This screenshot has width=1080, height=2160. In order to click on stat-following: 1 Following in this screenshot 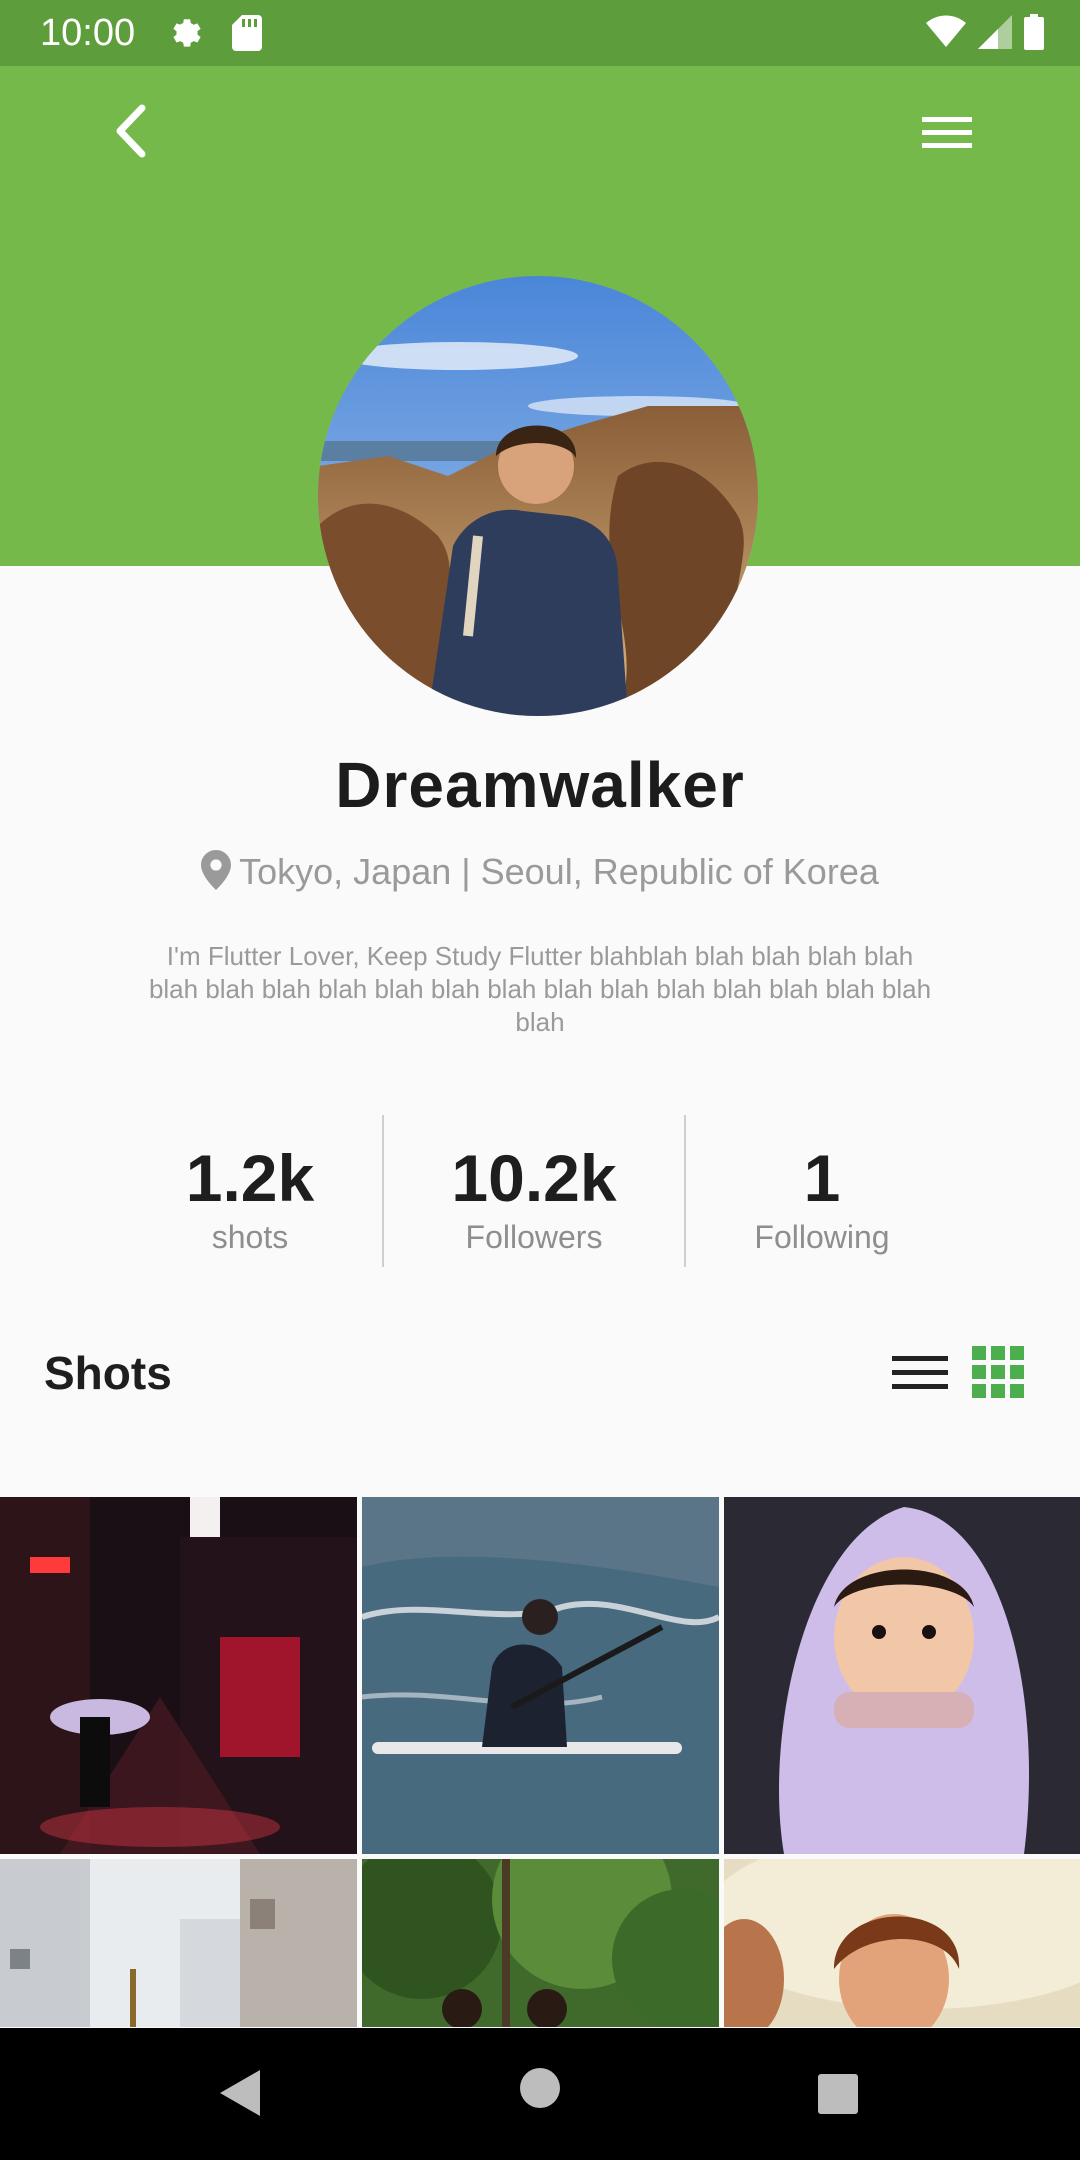, I will do `click(822, 1185)`.